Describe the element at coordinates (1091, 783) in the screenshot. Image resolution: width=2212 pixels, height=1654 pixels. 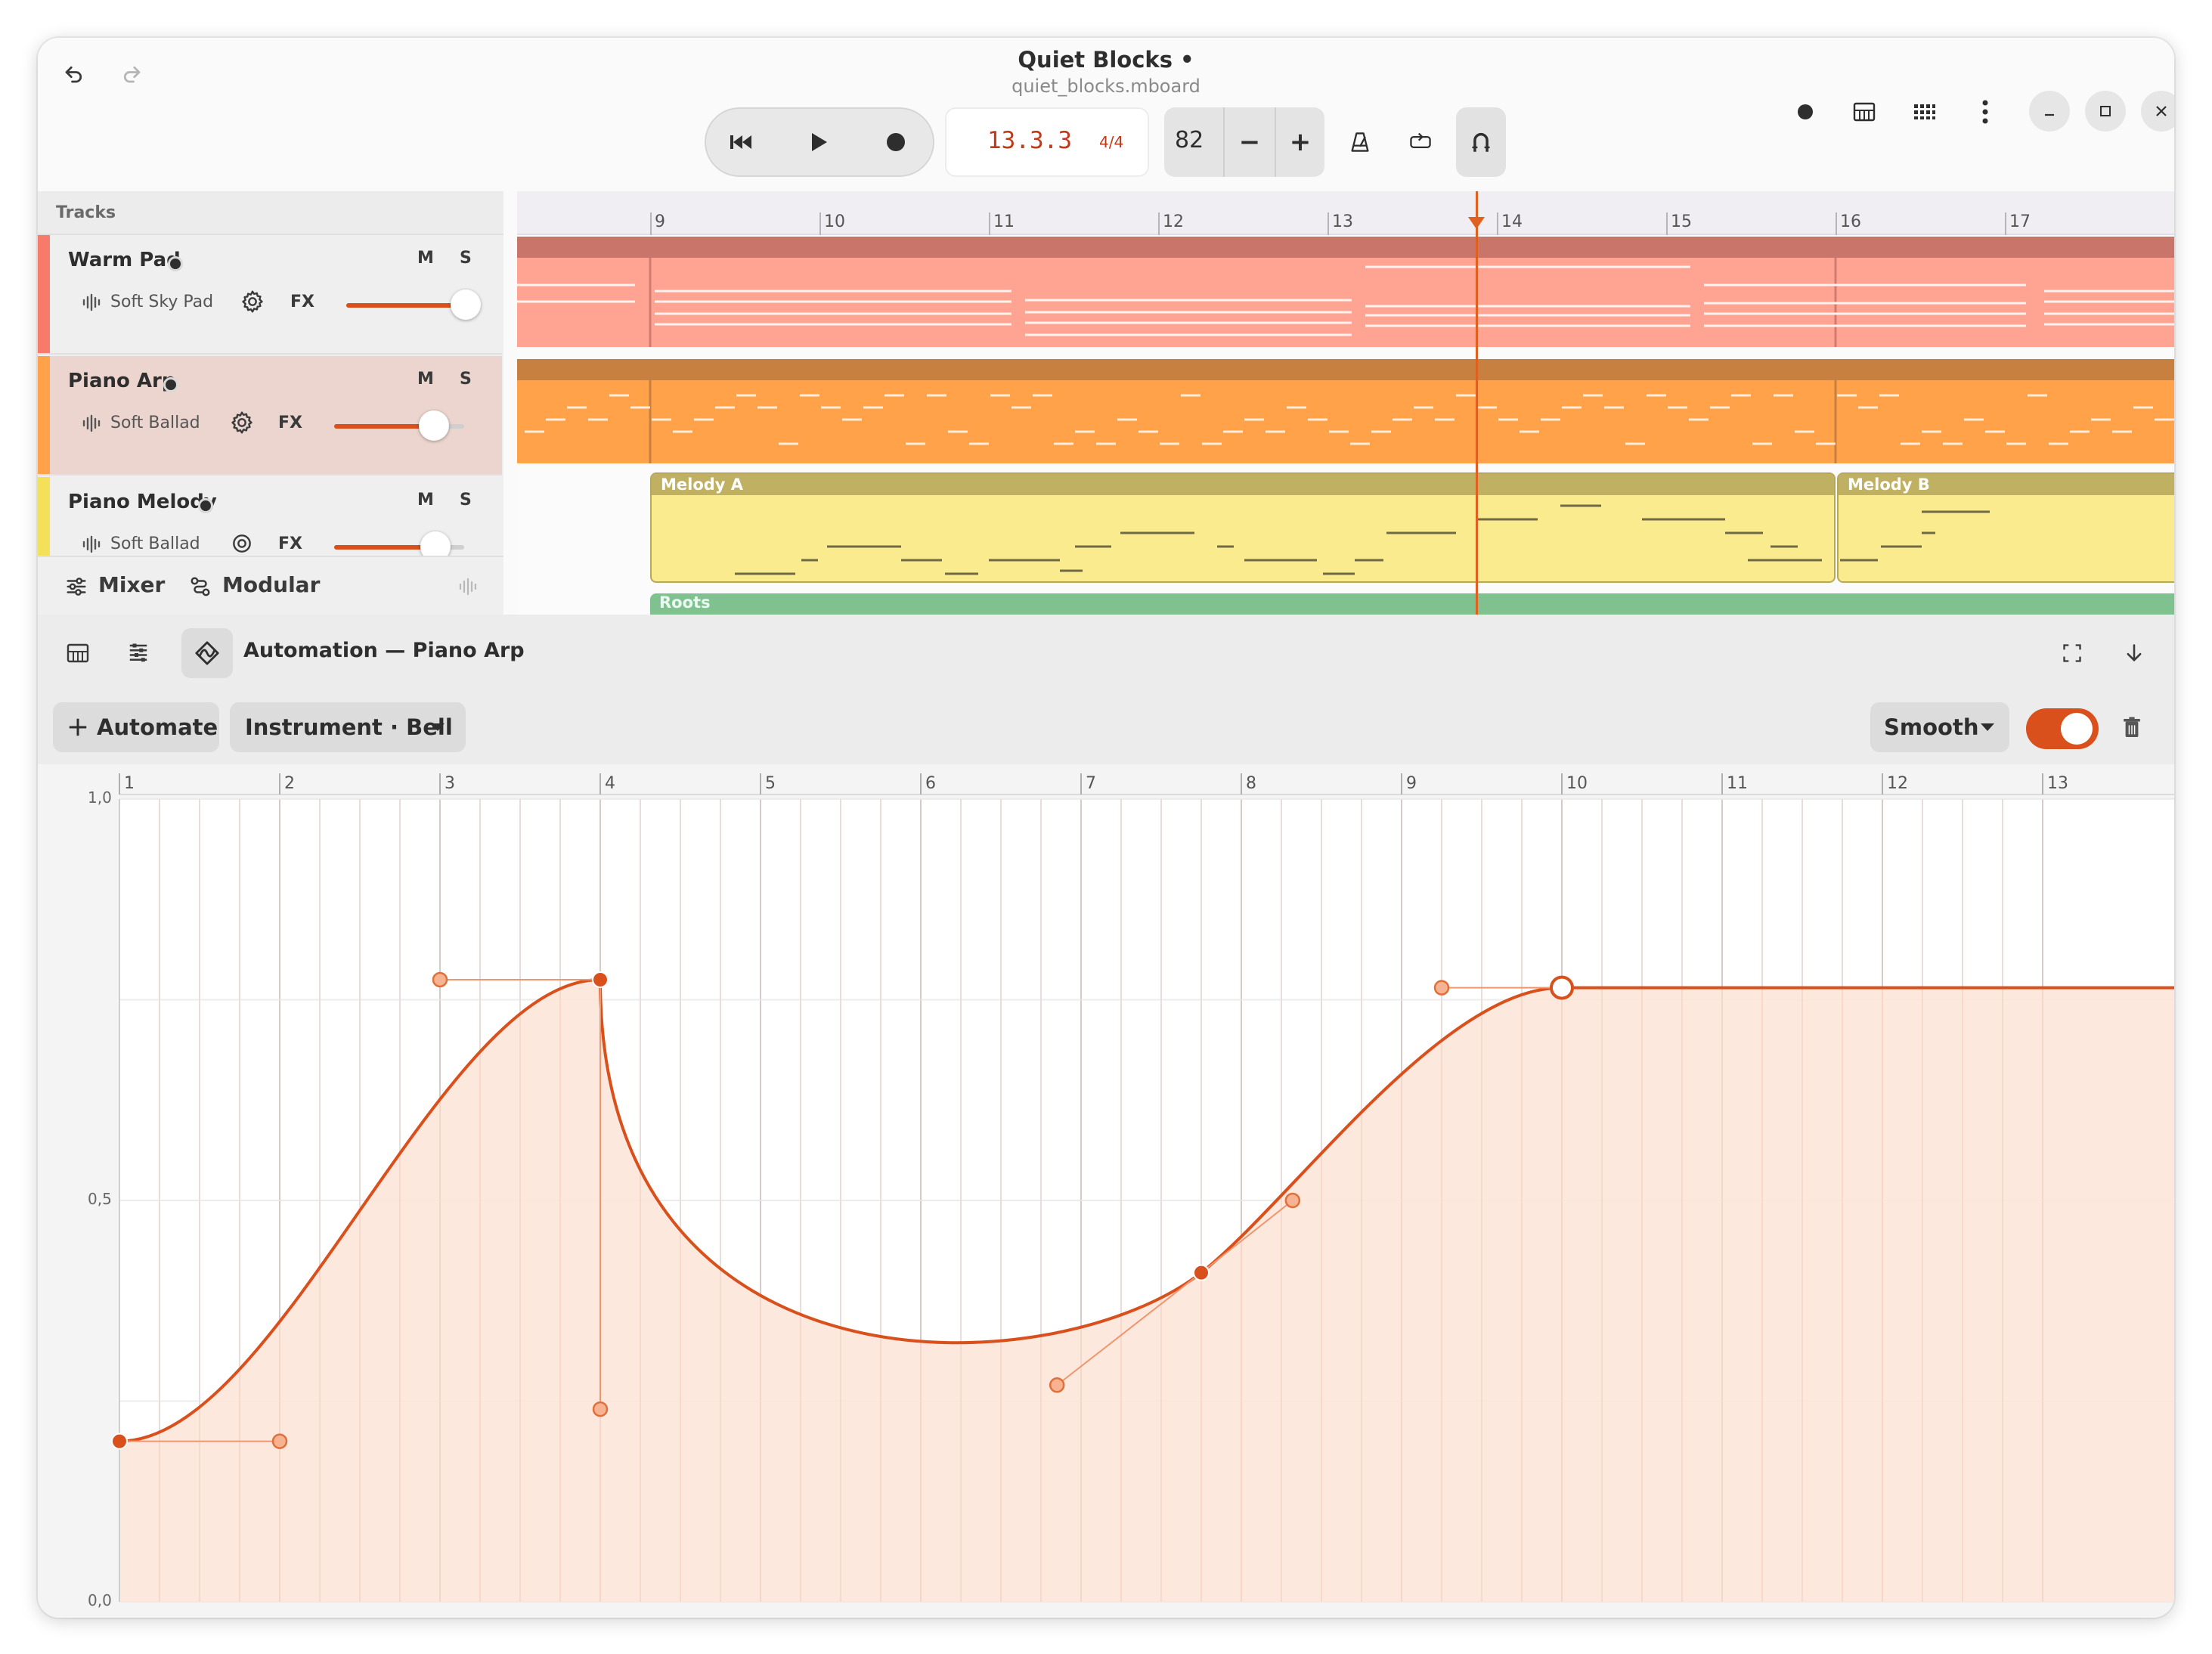
I see `ruler-bar-label: 7` at that location.